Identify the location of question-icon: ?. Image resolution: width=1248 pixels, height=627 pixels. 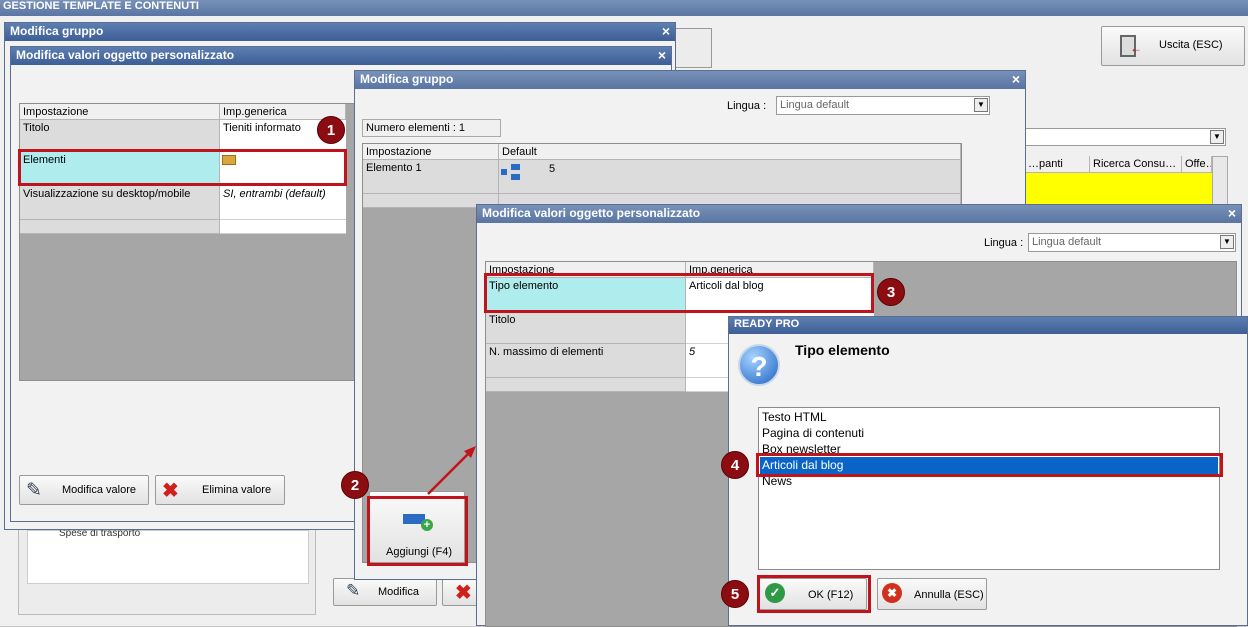
(759, 365).